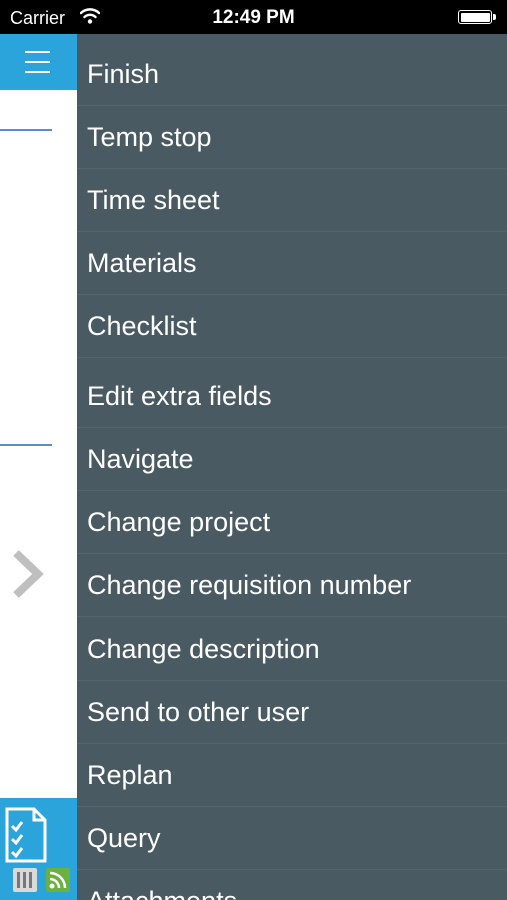 Image resolution: width=507 pixels, height=900 pixels. Describe the element at coordinates (292, 397) in the screenshot. I see `menu-item-edit-extra-fields: Edit extra fields` at that location.